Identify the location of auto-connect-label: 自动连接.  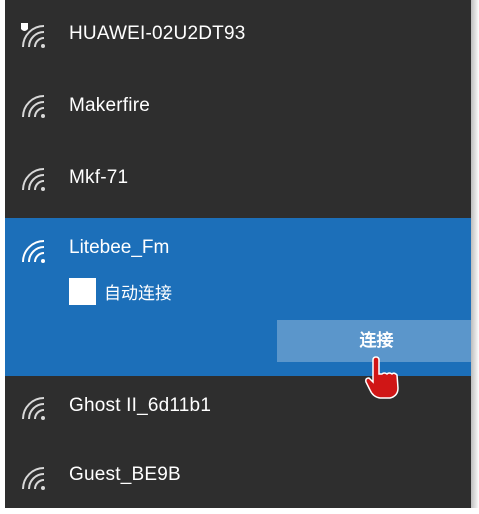
(138, 291).